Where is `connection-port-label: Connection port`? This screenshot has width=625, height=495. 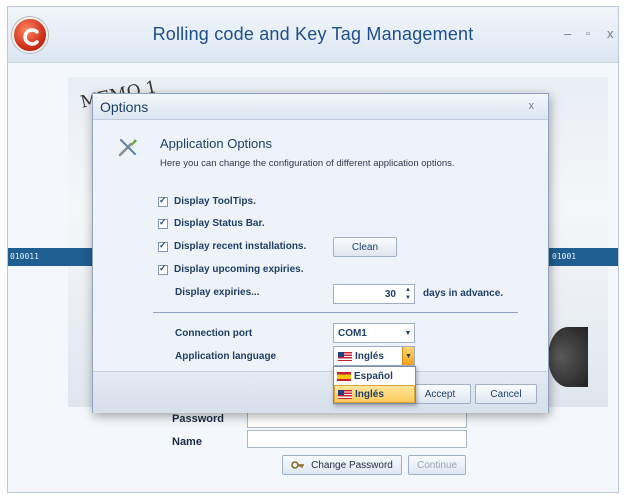 connection-port-label: Connection port is located at coordinates (214, 333).